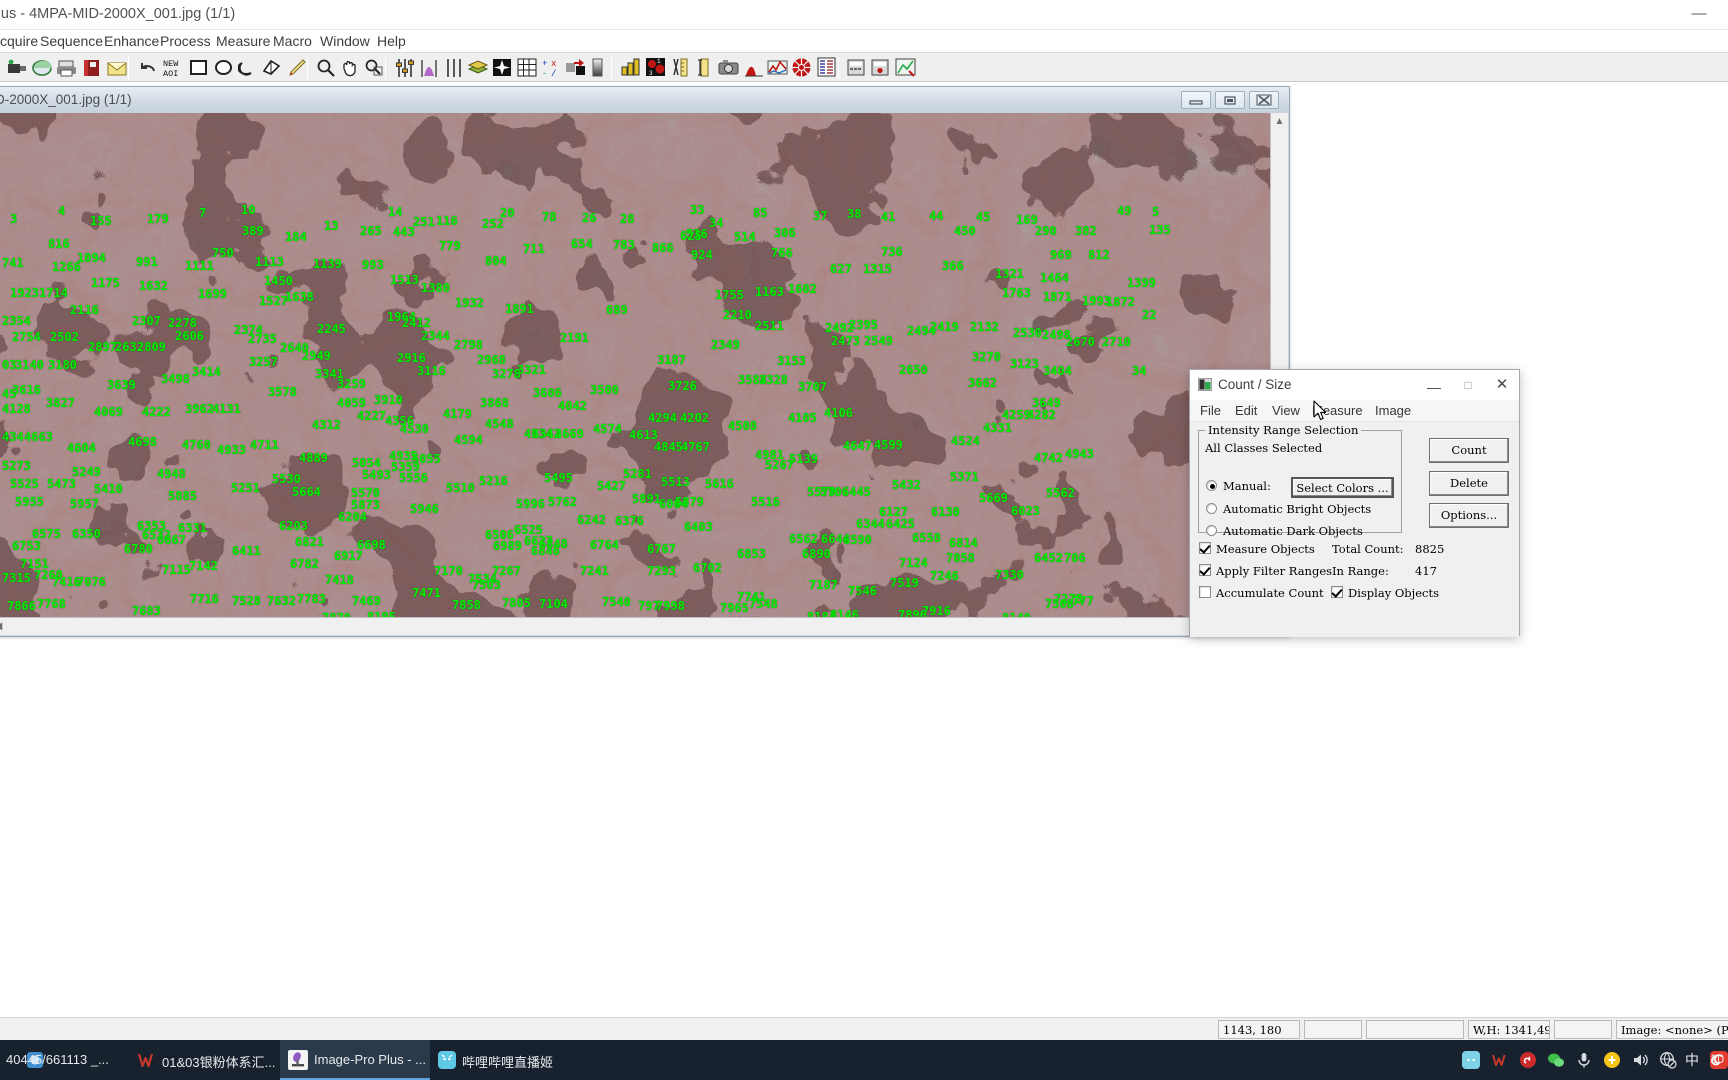  Describe the element at coordinates (376, 475) in the screenshot. I see `object-label: 5493` at that location.